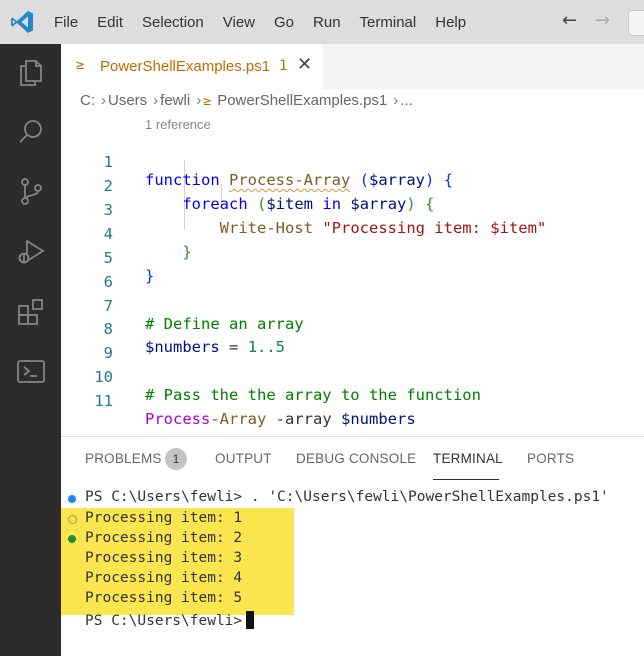  What do you see at coordinates (30, 350) in the screenshot?
I see `activity-bar` at bounding box center [30, 350].